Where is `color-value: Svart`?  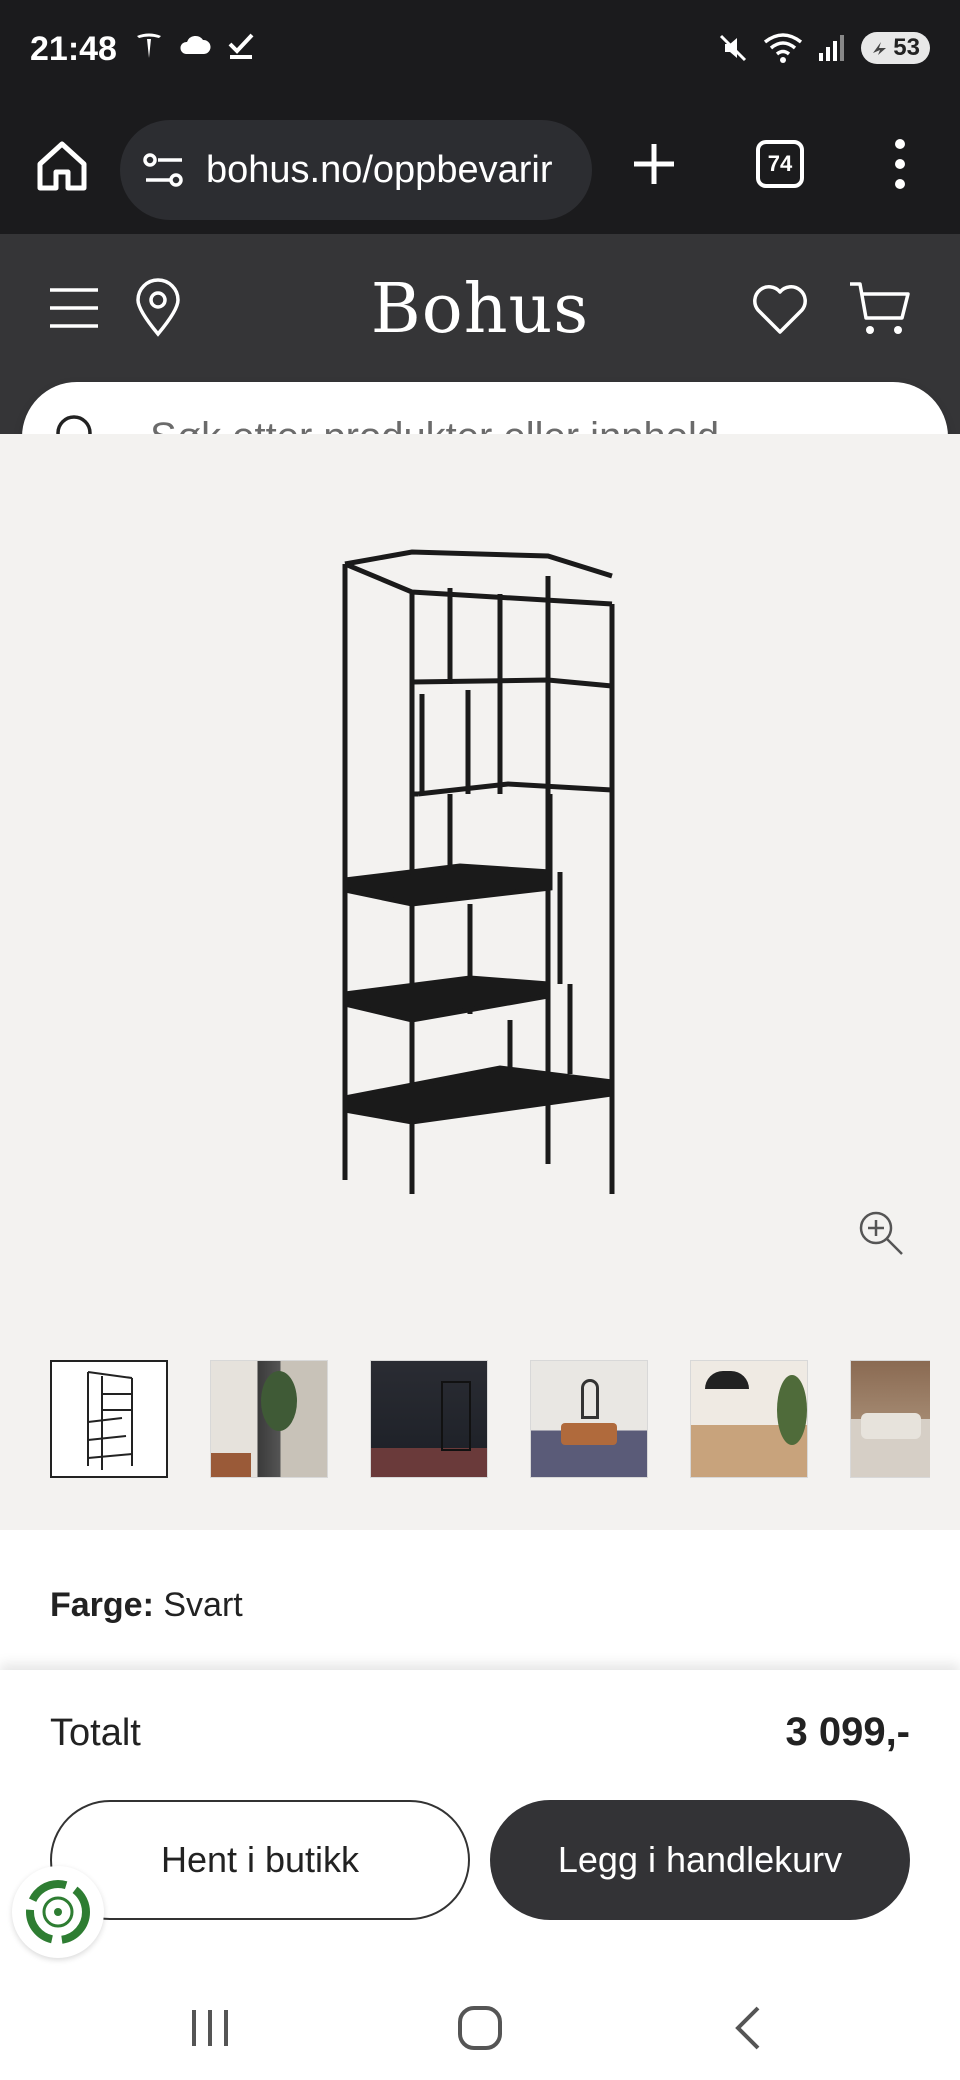
color-value: Svart is located at coordinates (203, 1605).